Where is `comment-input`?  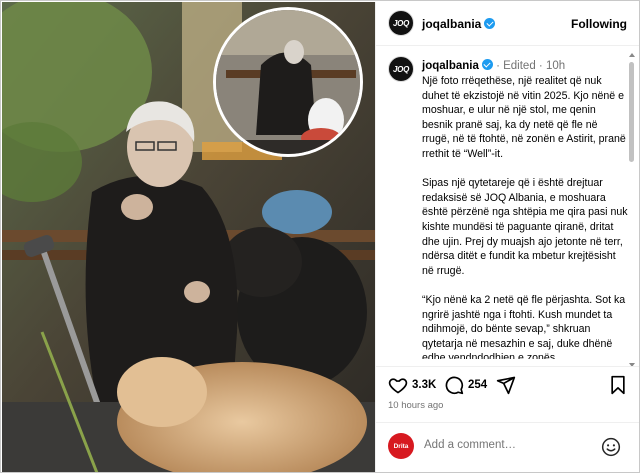
comment-input is located at coordinates (509, 445).